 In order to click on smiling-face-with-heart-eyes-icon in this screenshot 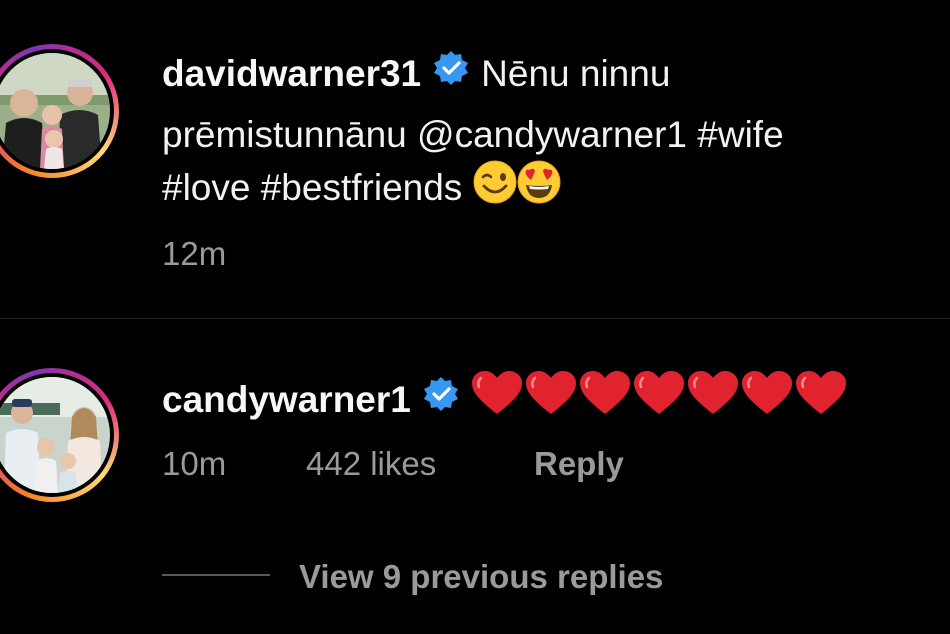, I will do `click(539, 187)`.